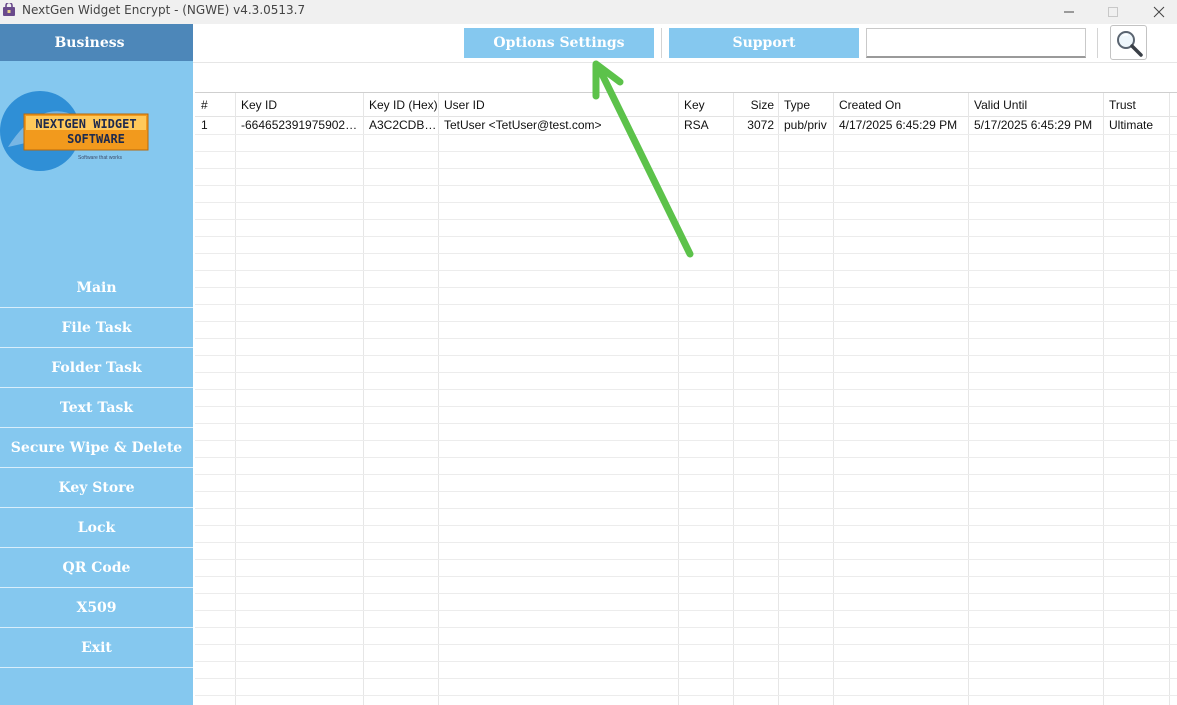 This screenshot has height=705, width=1177. Describe the element at coordinates (685, 62) in the screenshot. I see `toolbar-divider` at that location.